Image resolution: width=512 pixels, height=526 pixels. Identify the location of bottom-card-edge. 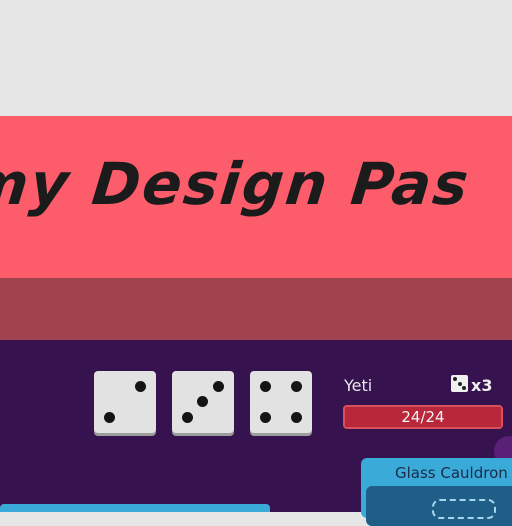
(135, 508).